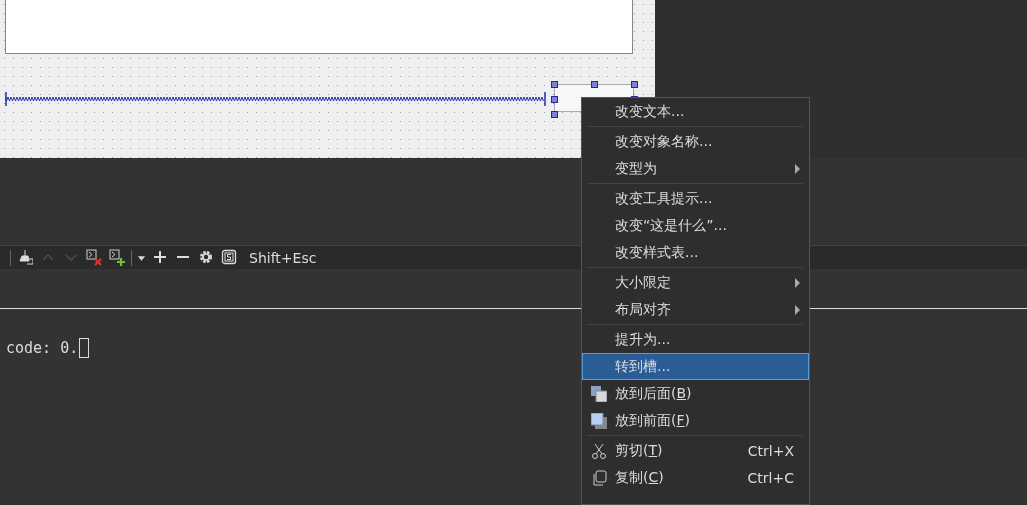  I want to click on shortcut-label: Ctrl+X, so click(770, 450).